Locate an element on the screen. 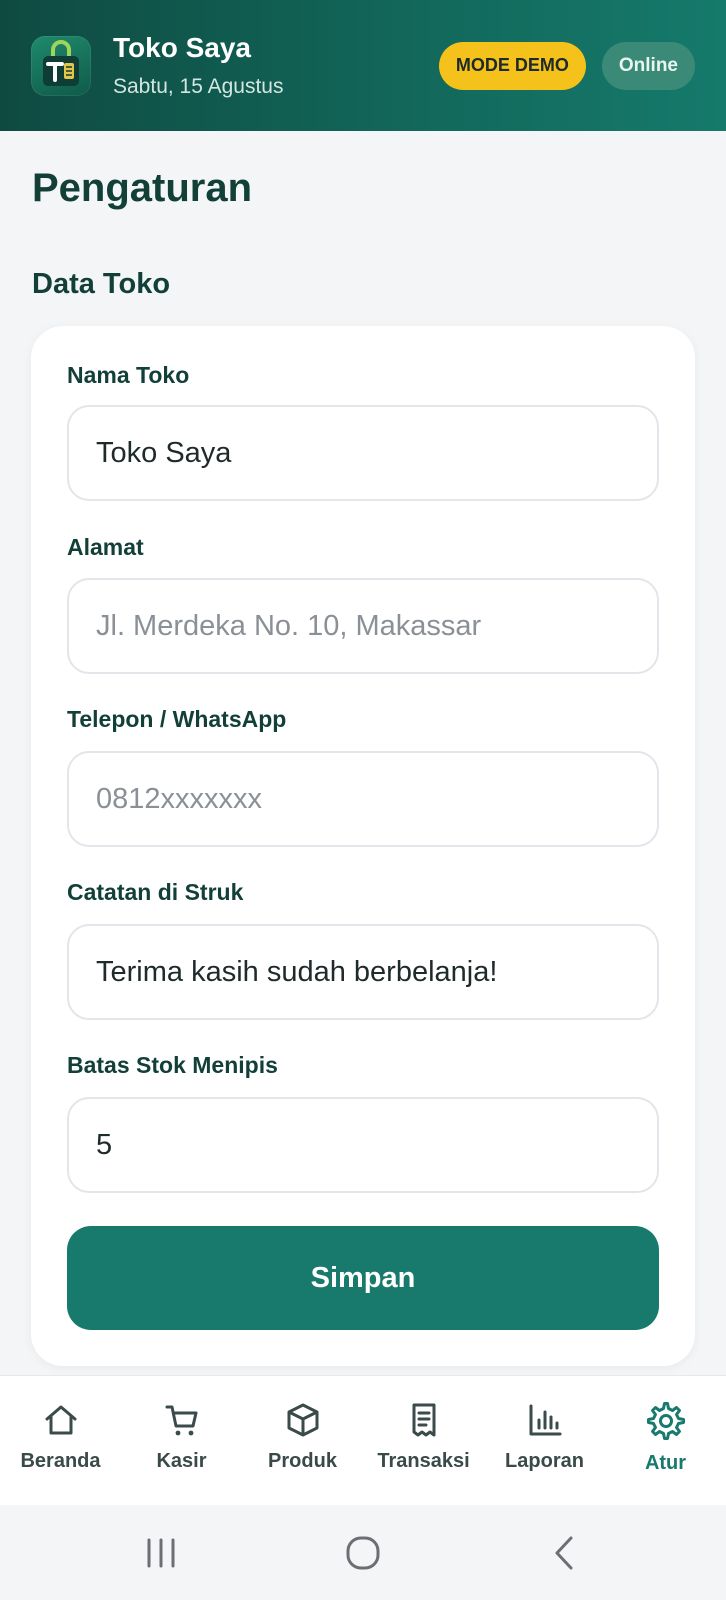 The height and width of the screenshot is (1600, 726). home-icon is located at coordinates (60, 1420).